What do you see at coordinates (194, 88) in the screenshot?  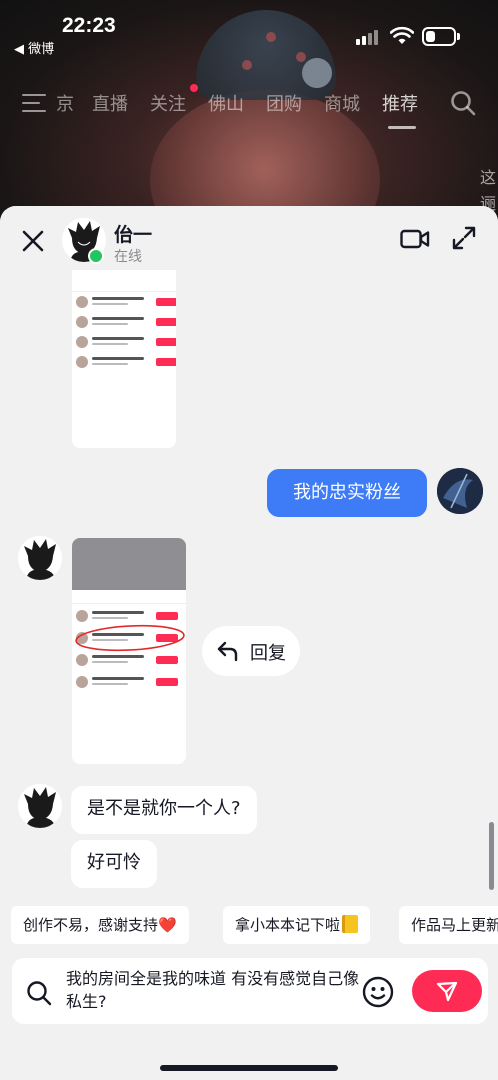 I see `notification-dot` at bounding box center [194, 88].